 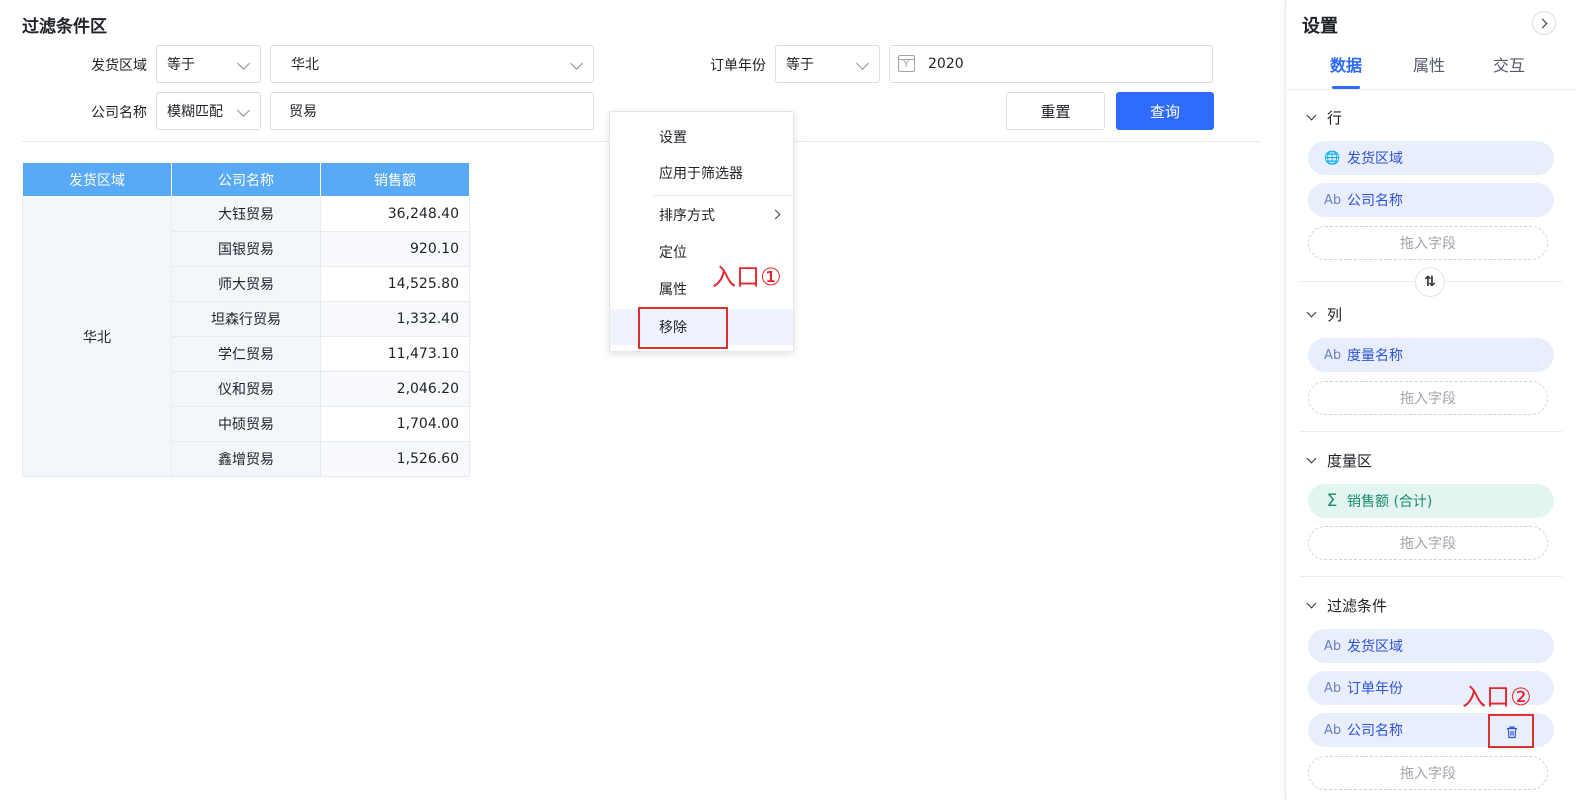 I want to click on highlight-box-delete, so click(x=1511, y=731).